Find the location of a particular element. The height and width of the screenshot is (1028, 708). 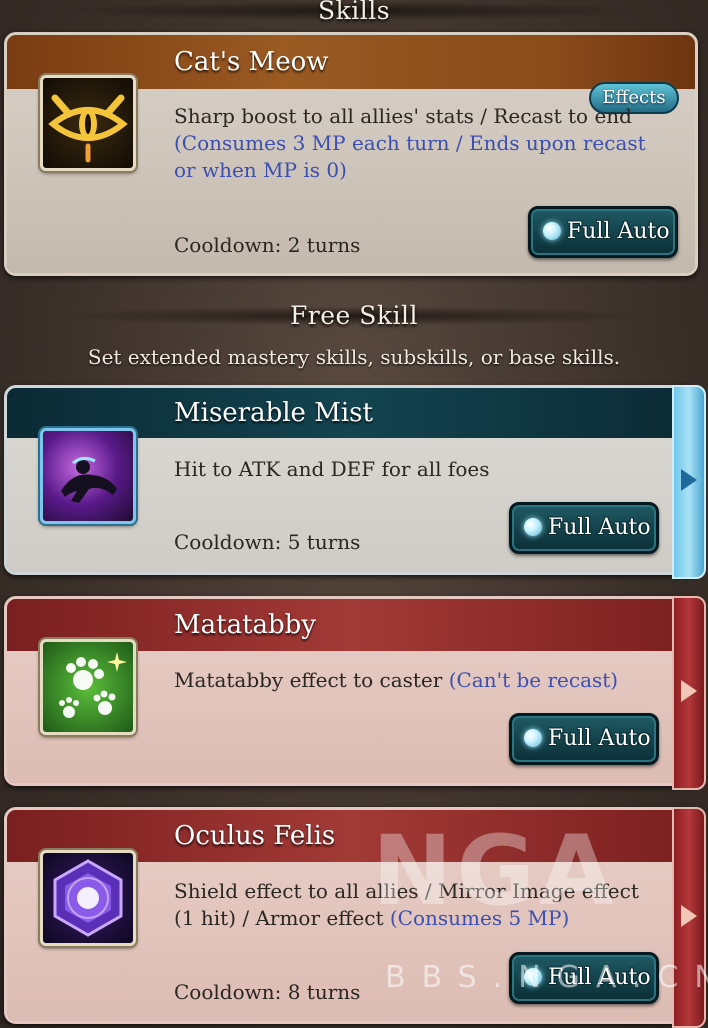

purple-hexagon-icon is located at coordinates (88, 898).